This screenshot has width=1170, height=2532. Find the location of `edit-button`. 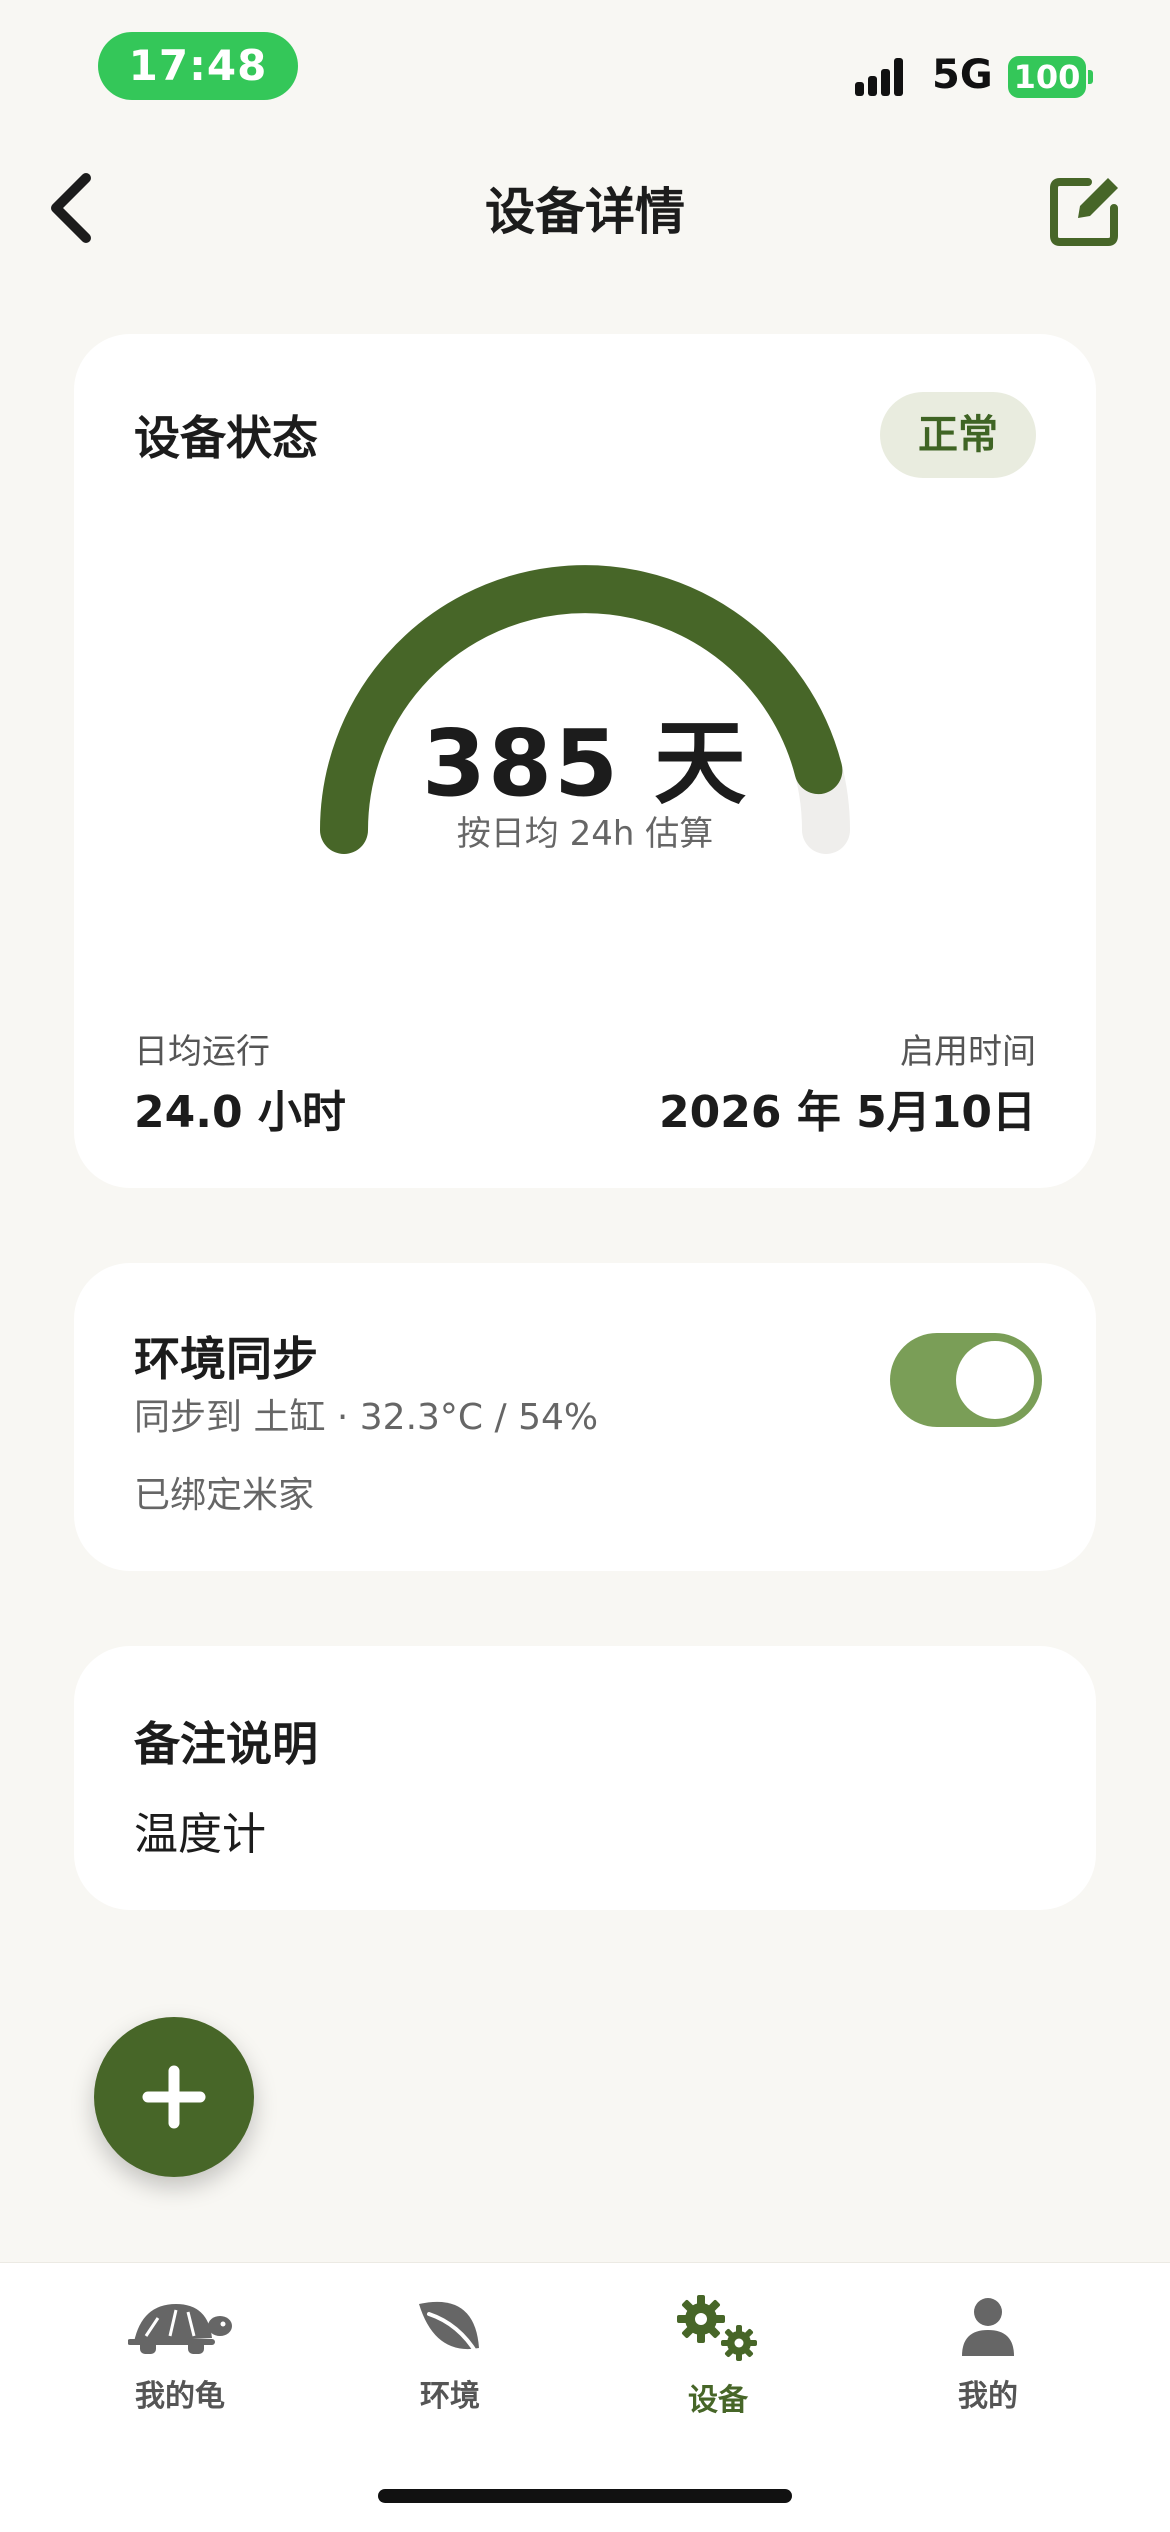

edit-button is located at coordinates (1086, 210).